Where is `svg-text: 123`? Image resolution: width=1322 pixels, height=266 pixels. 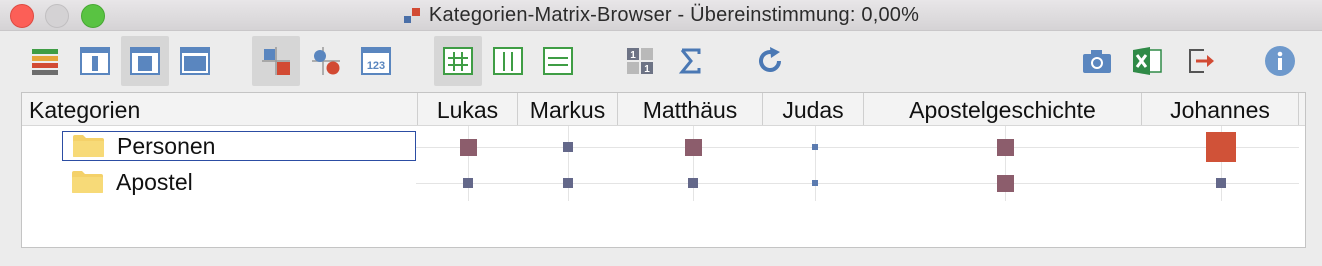
svg-text: 123 is located at coordinates (376, 66).